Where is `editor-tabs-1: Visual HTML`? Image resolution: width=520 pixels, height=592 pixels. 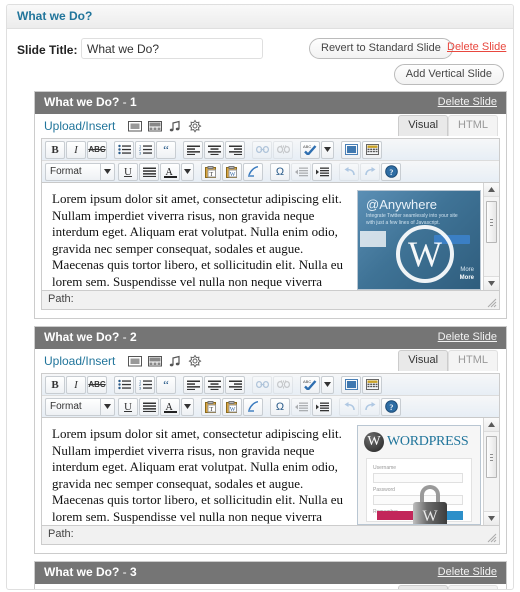
editor-tabs-1: Visual HTML is located at coordinates (448, 125).